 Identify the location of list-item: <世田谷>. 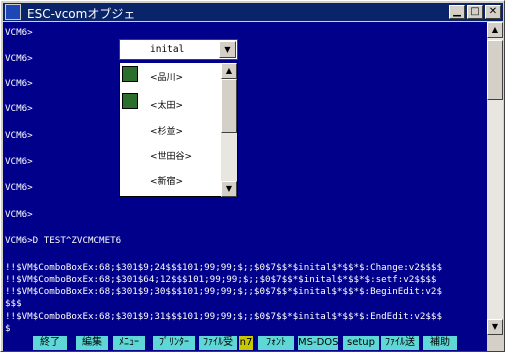
(171, 155).